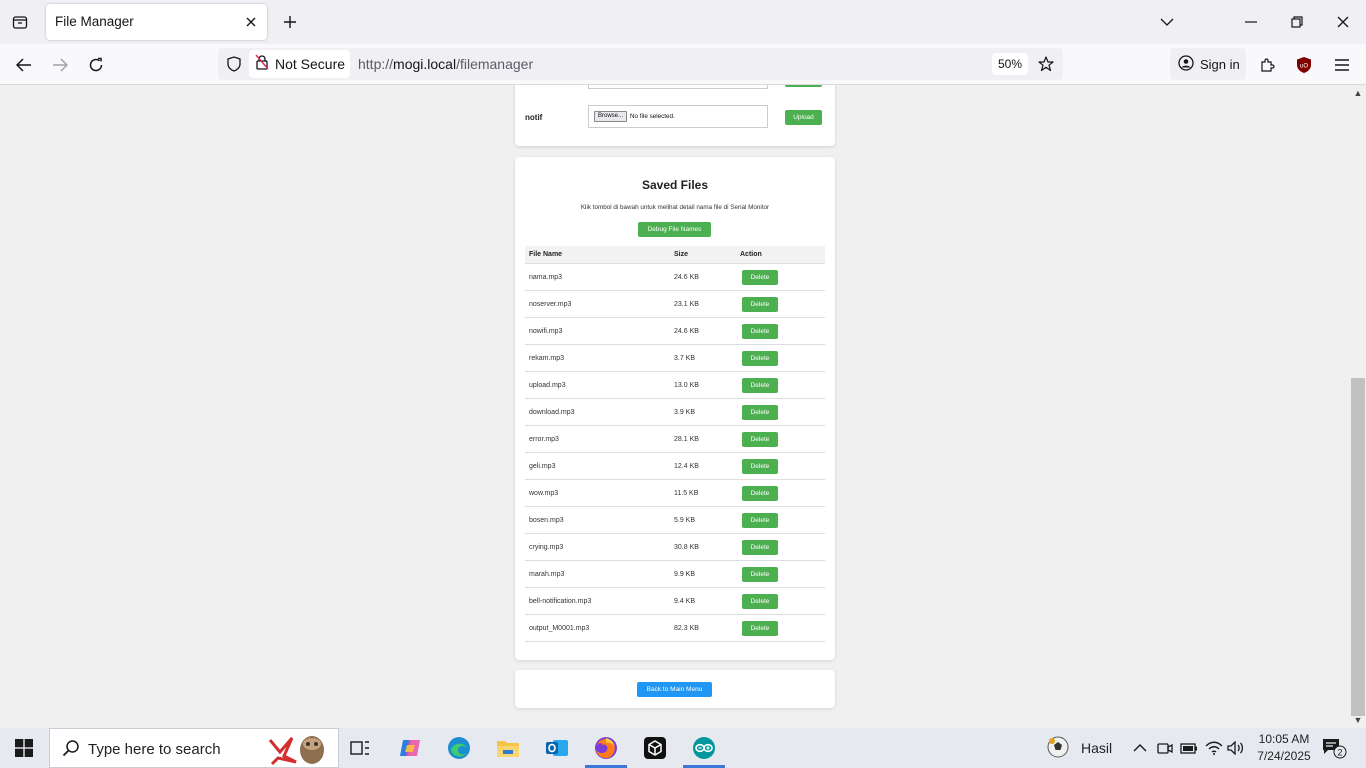  What do you see at coordinates (704, 748) in the screenshot?
I see `arduino-ide-icon` at bounding box center [704, 748].